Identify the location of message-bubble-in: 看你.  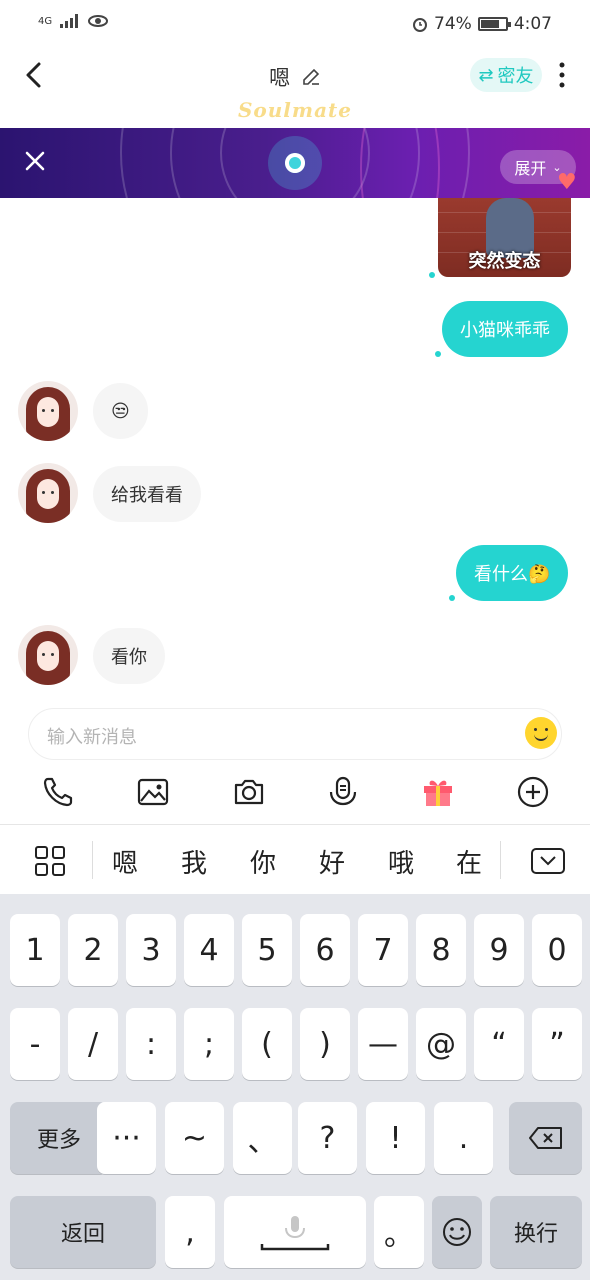
(129, 656).